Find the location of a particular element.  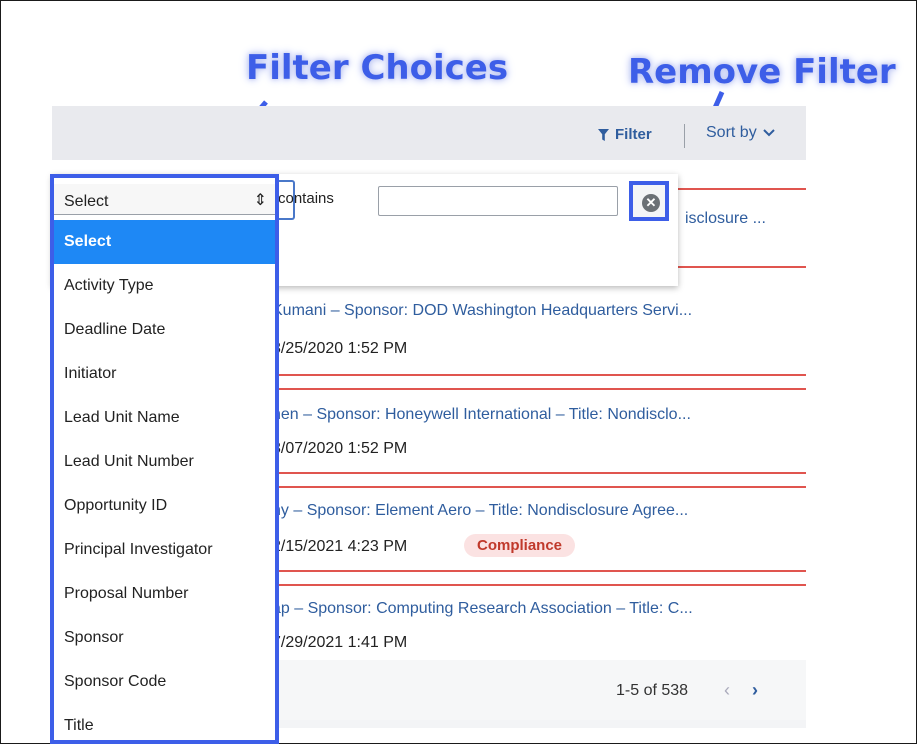

row-date: 3/07/2020 1:52 PM is located at coordinates (340, 448).